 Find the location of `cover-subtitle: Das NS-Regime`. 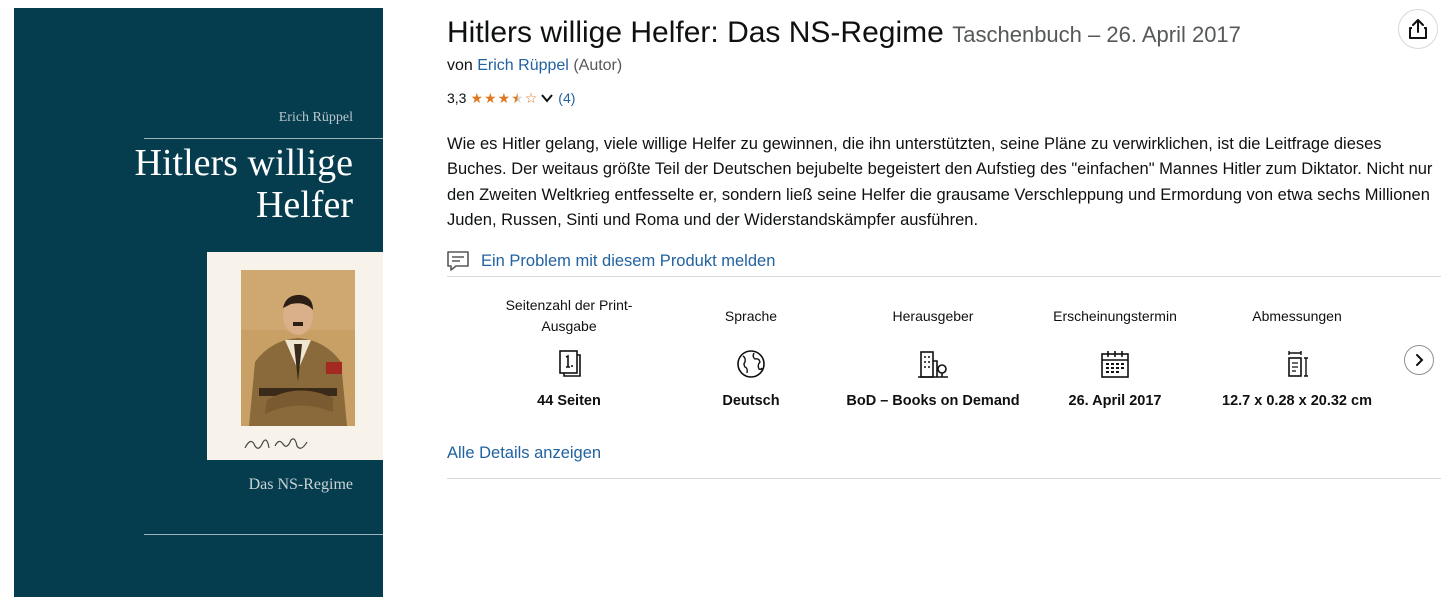

cover-subtitle: Das NS-Regime is located at coordinates (300, 484).